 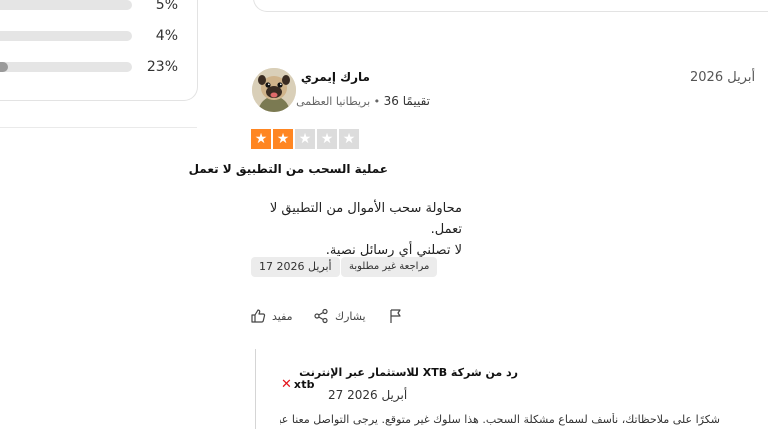 I want to click on reply-title: رد من شركة XTB للاستثمار عبر الإنترنت, so click(x=408, y=372).